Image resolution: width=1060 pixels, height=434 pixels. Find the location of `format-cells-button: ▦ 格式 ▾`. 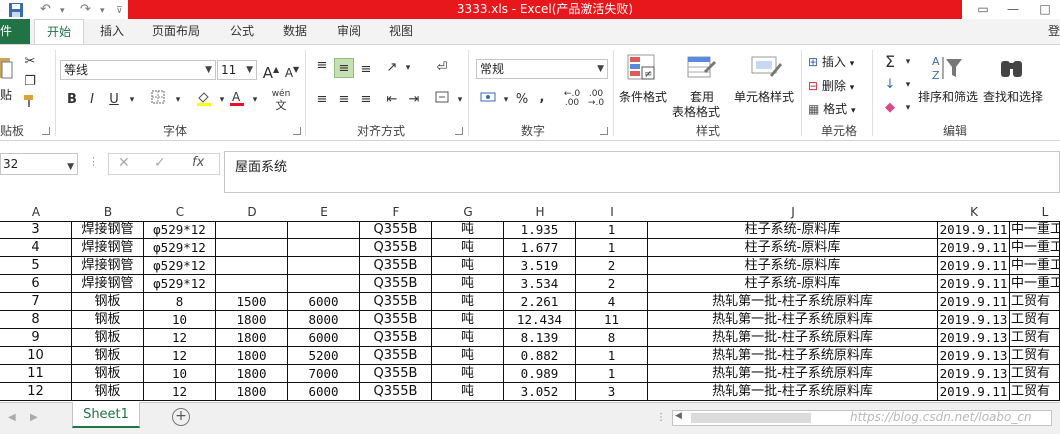

format-cells-button: ▦ 格式 ▾ is located at coordinates (832, 108).